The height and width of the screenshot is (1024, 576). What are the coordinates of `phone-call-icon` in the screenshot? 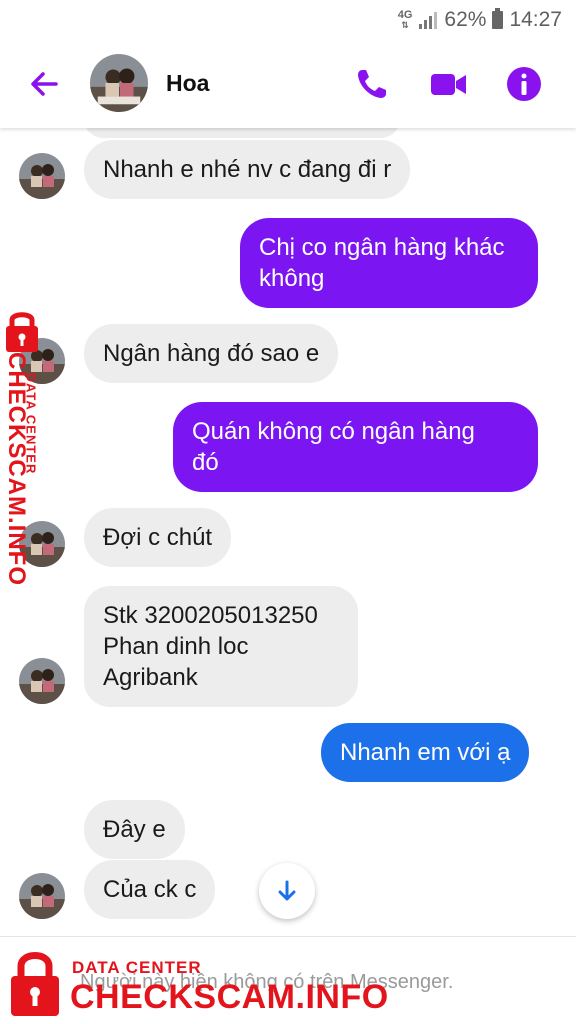 It's located at (372, 84).